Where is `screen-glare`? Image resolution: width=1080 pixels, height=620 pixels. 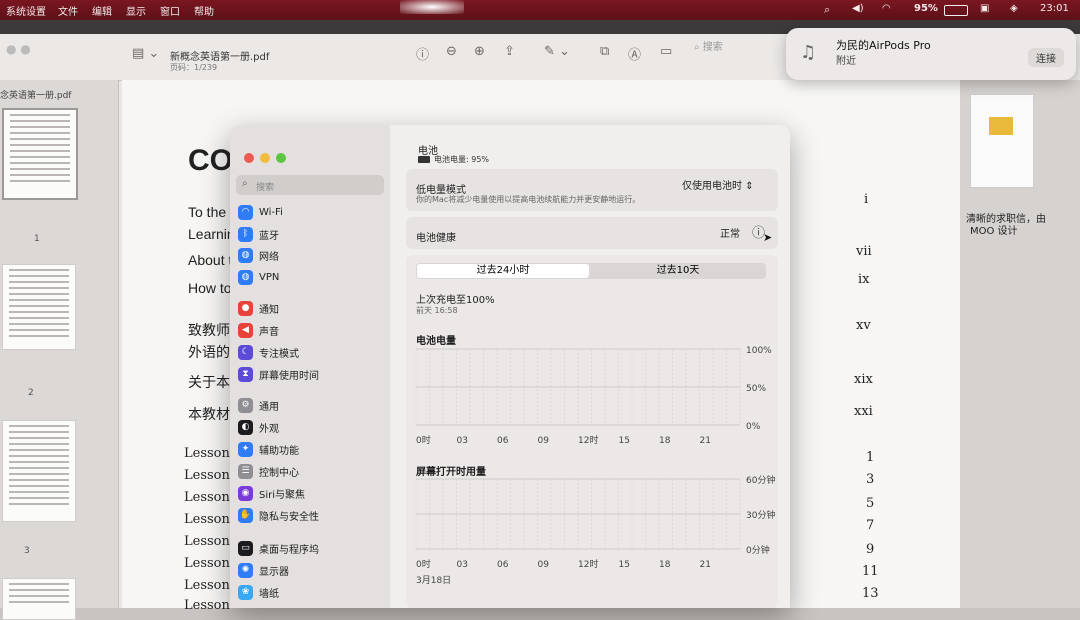 screen-glare is located at coordinates (432, 7).